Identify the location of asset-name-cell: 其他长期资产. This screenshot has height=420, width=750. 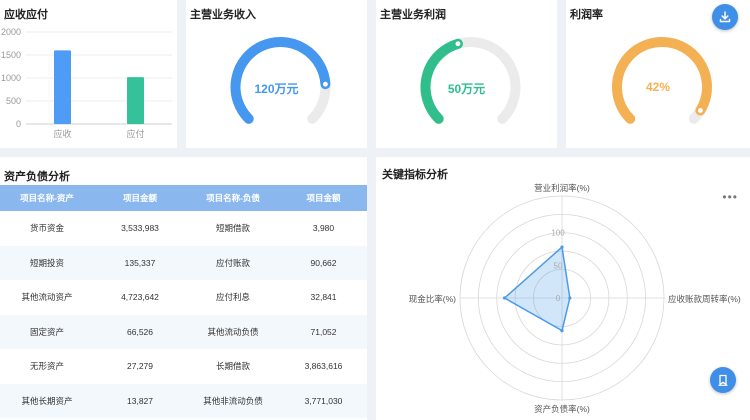
(47, 400).